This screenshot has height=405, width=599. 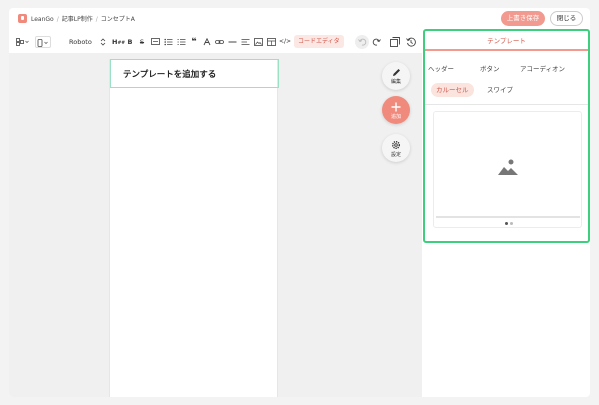 I want to click on device-select-icon, so click(x=43, y=42).